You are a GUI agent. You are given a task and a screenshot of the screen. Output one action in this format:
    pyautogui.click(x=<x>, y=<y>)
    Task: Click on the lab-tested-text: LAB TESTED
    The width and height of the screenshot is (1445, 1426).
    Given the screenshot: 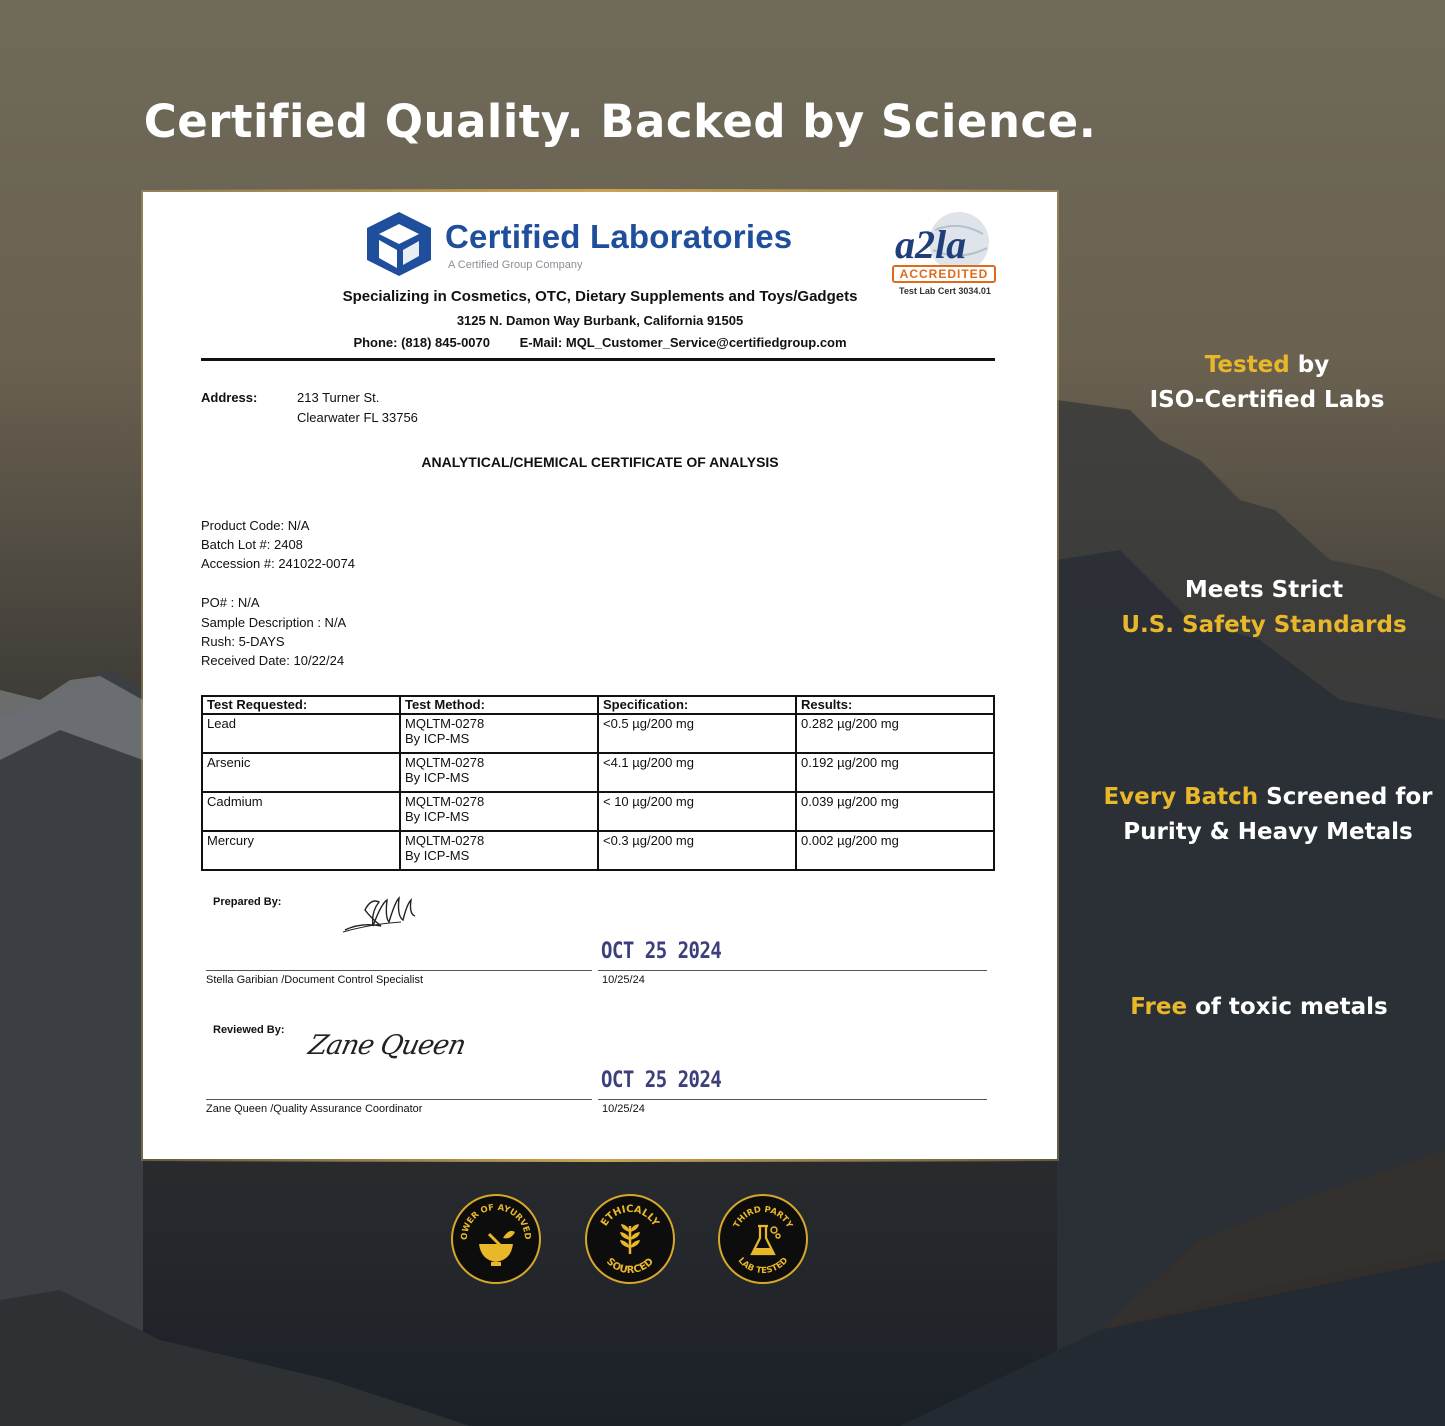 What is the action you would take?
    pyautogui.click(x=763, y=1266)
    